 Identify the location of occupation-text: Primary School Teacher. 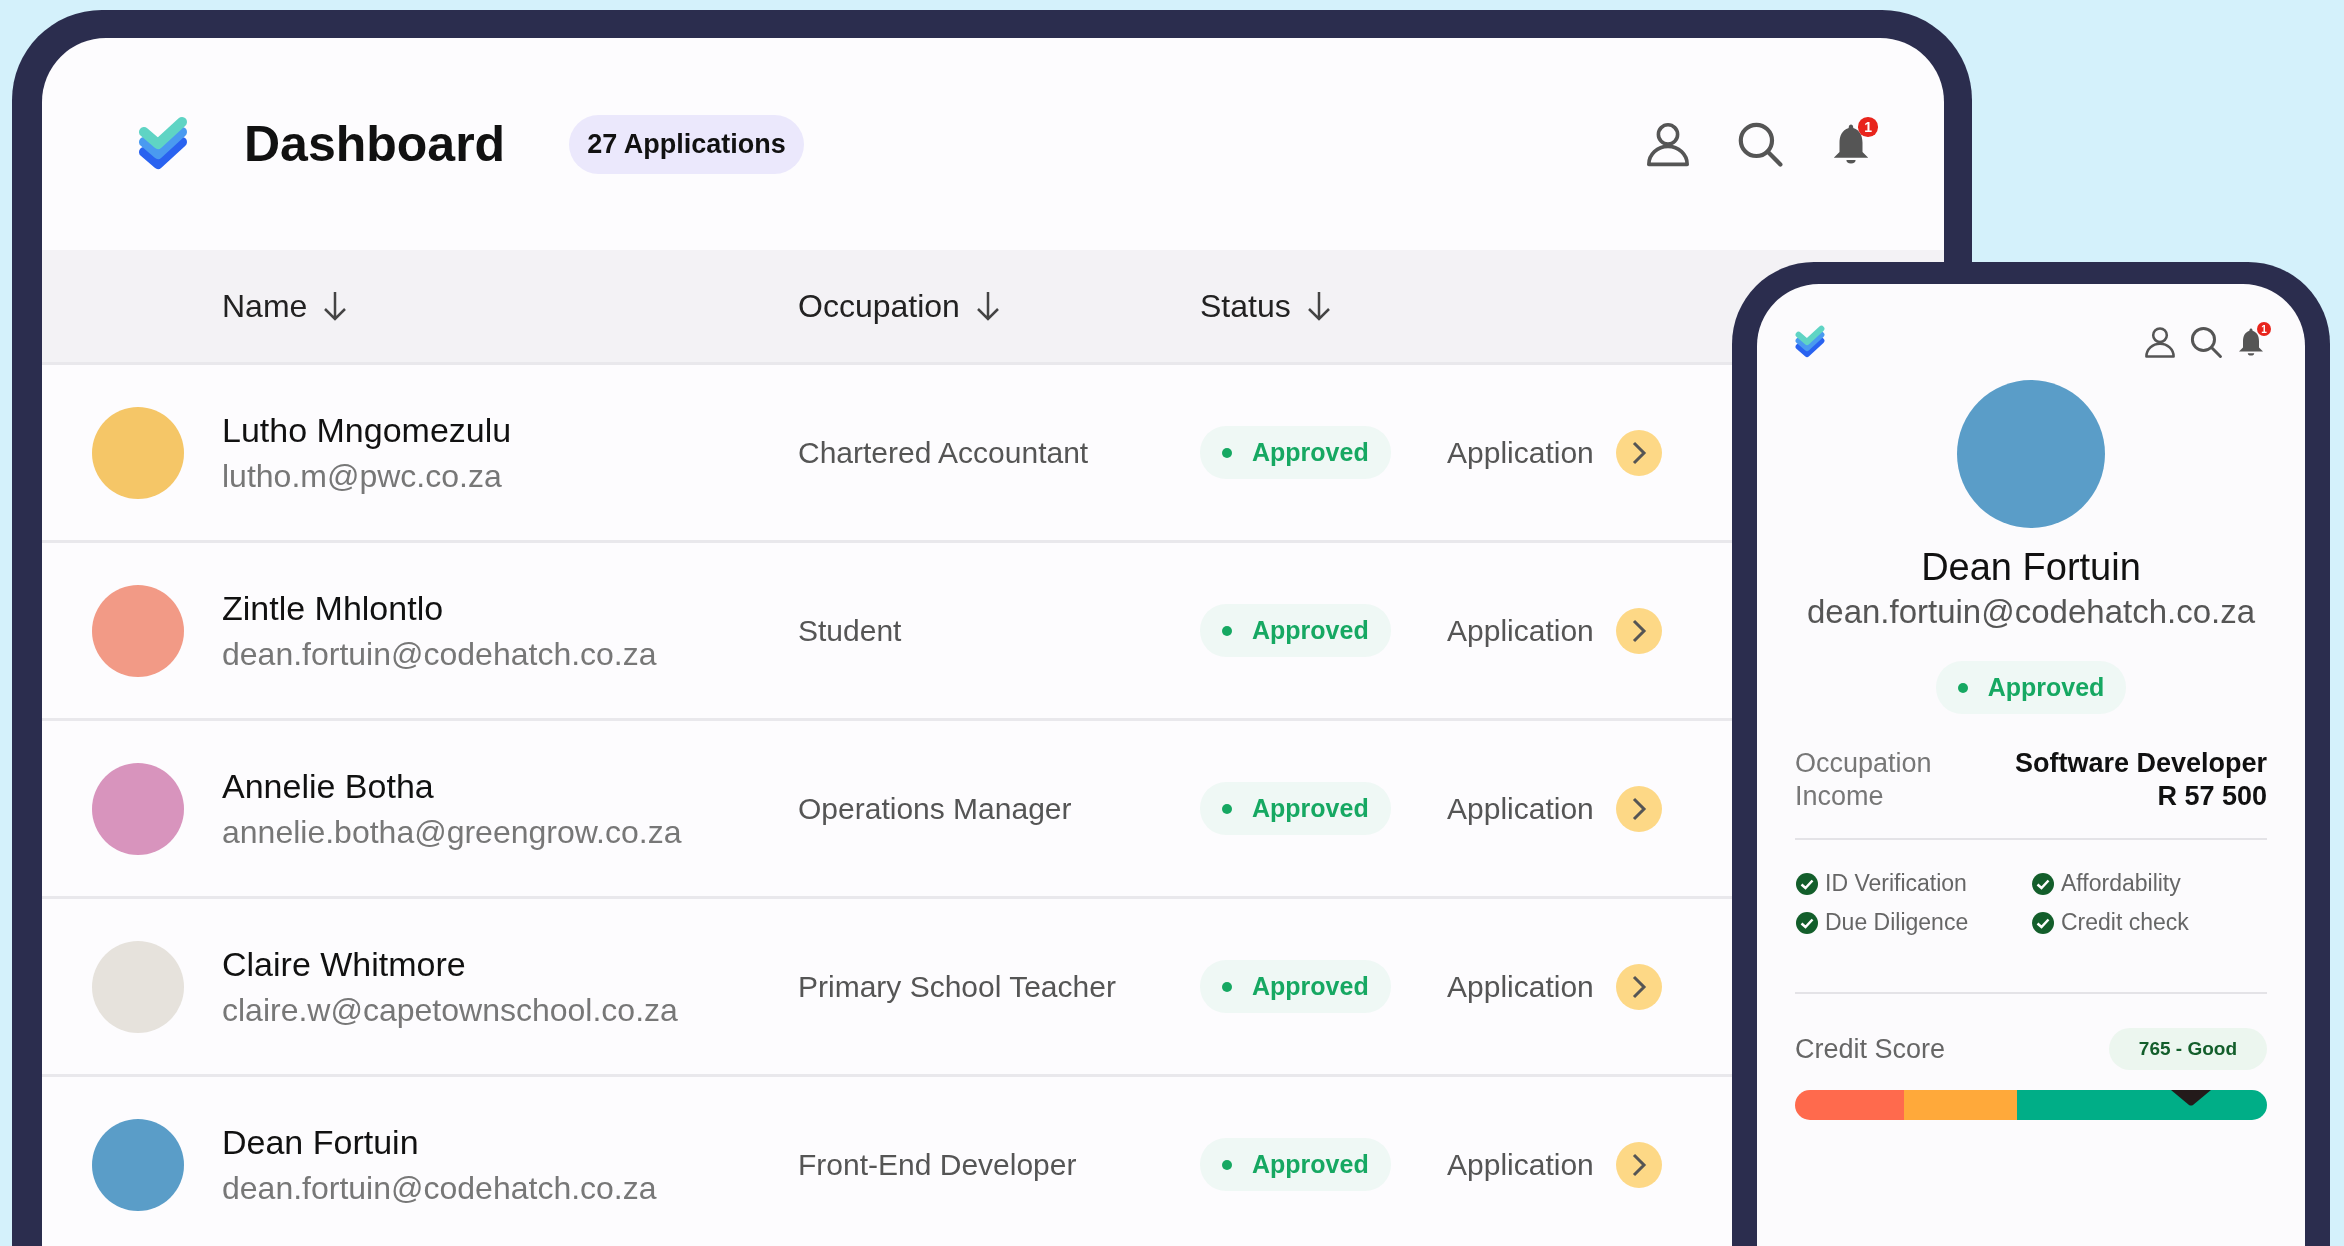
(957, 986).